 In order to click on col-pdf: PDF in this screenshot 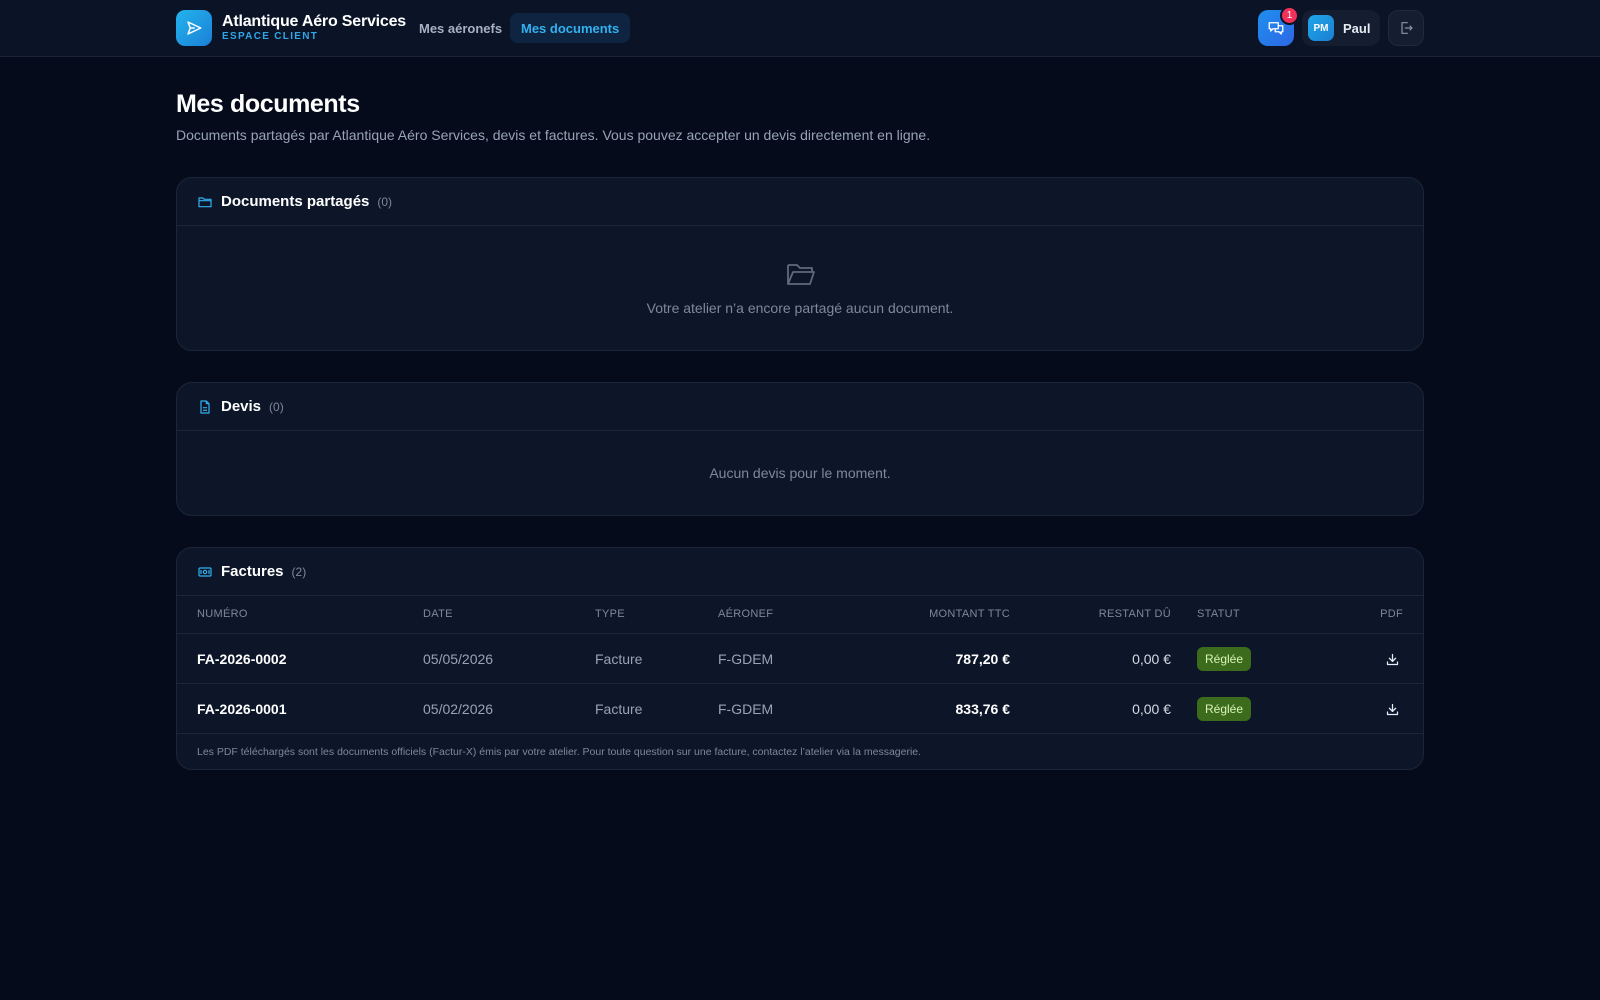, I will do `click(1391, 614)`.